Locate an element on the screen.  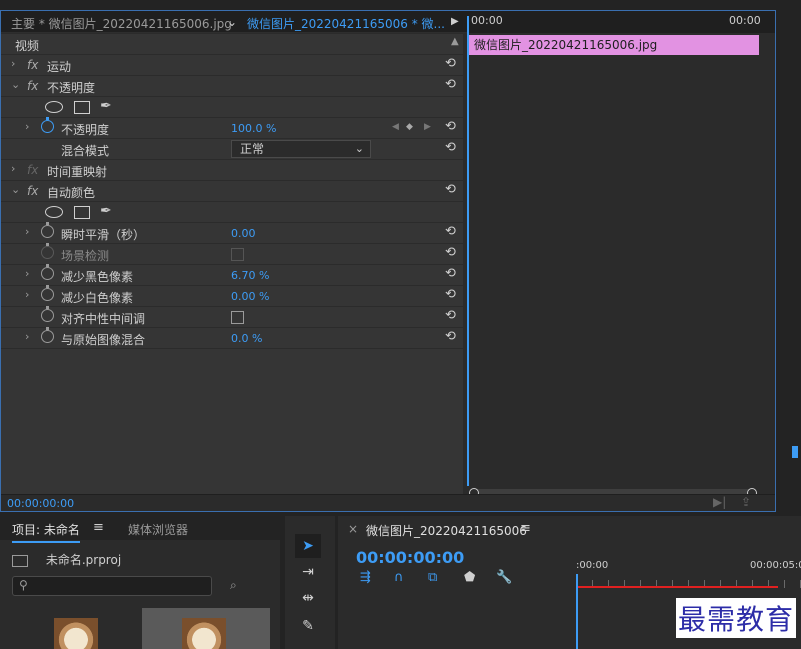
blend-mode-dropdown: 正常 ⌄ is located at coordinates (301, 149).